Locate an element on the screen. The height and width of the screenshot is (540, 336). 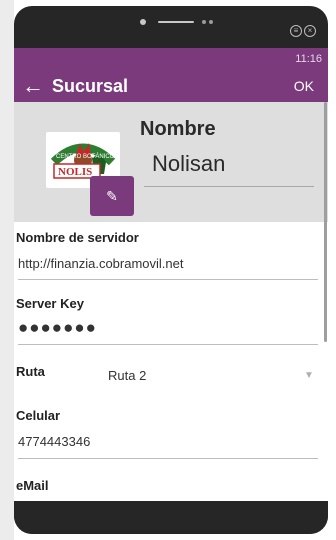
chevron-down-icon: ▼ is located at coordinates (309, 375).